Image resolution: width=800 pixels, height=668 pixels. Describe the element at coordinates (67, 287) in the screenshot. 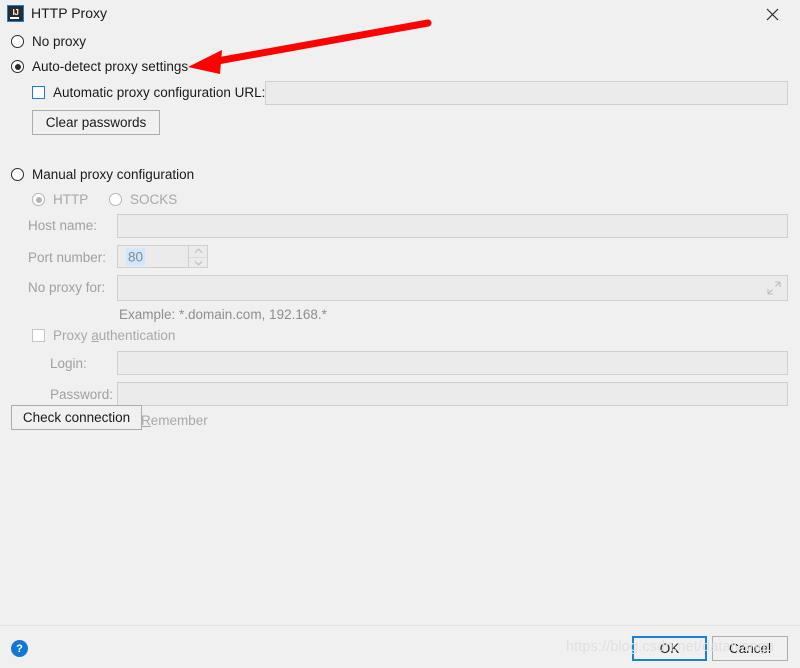

I see `no-proxy-for-label: No proxy for:` at that location.